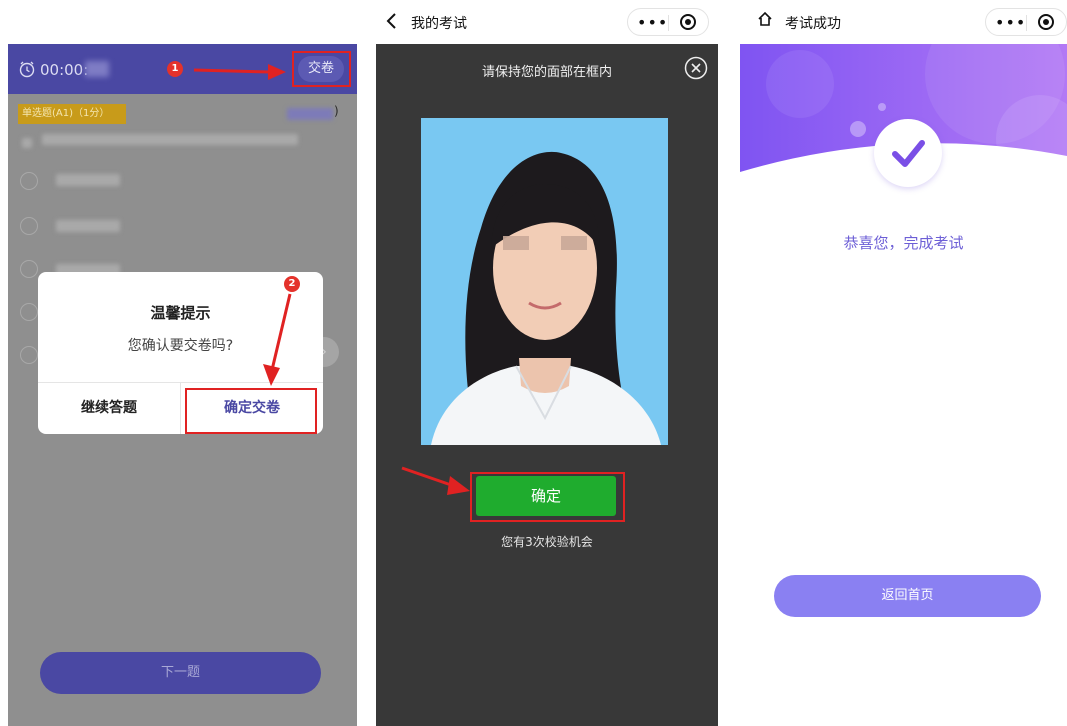 The image size is (1067, 726). What do you see at coordinates (97, 69) in the screenshot?
I see `timer-blur` at bounding box center [97, 69].